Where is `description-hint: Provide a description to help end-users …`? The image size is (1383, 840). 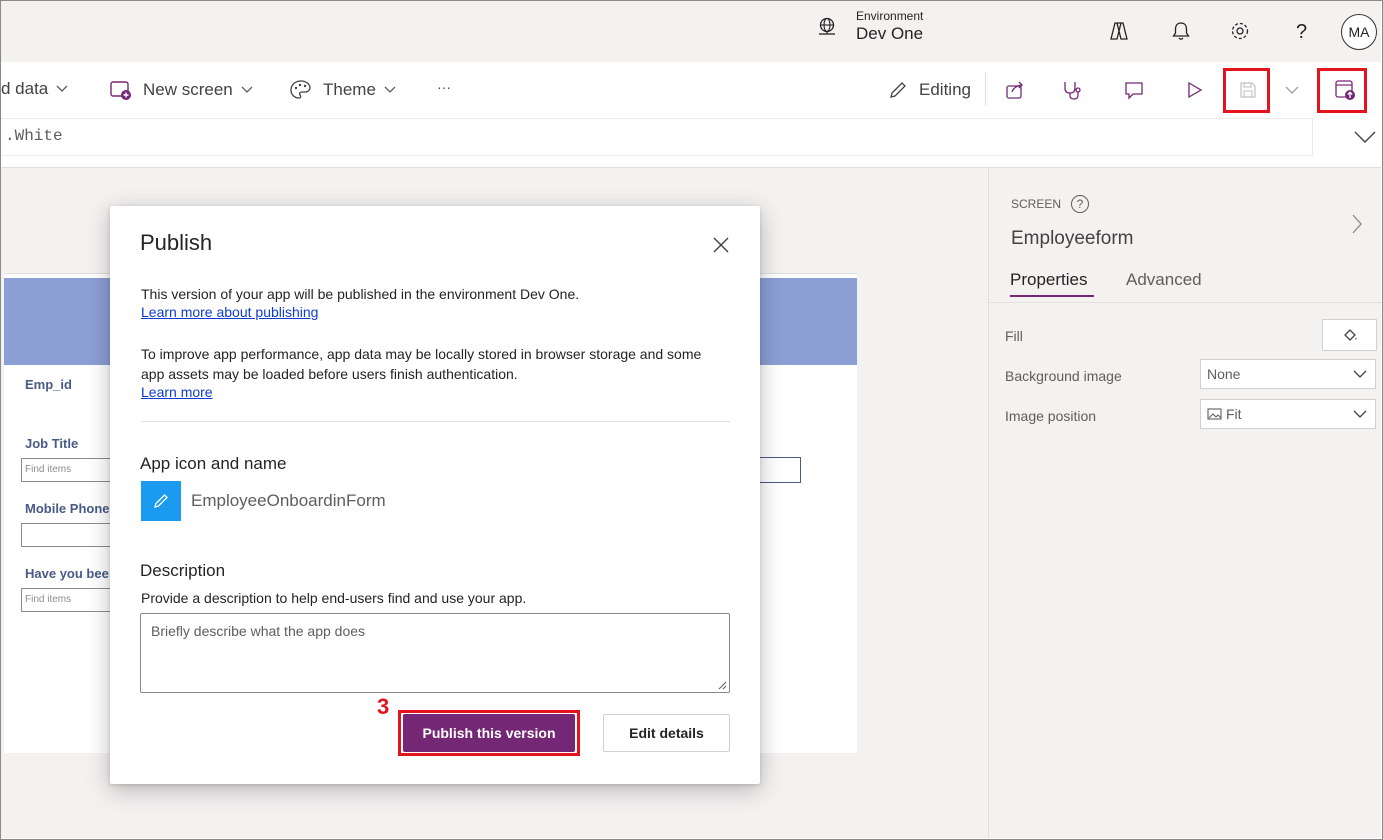
description-hint: Provide a description to help end-users … is located at coordinates (334, 598).